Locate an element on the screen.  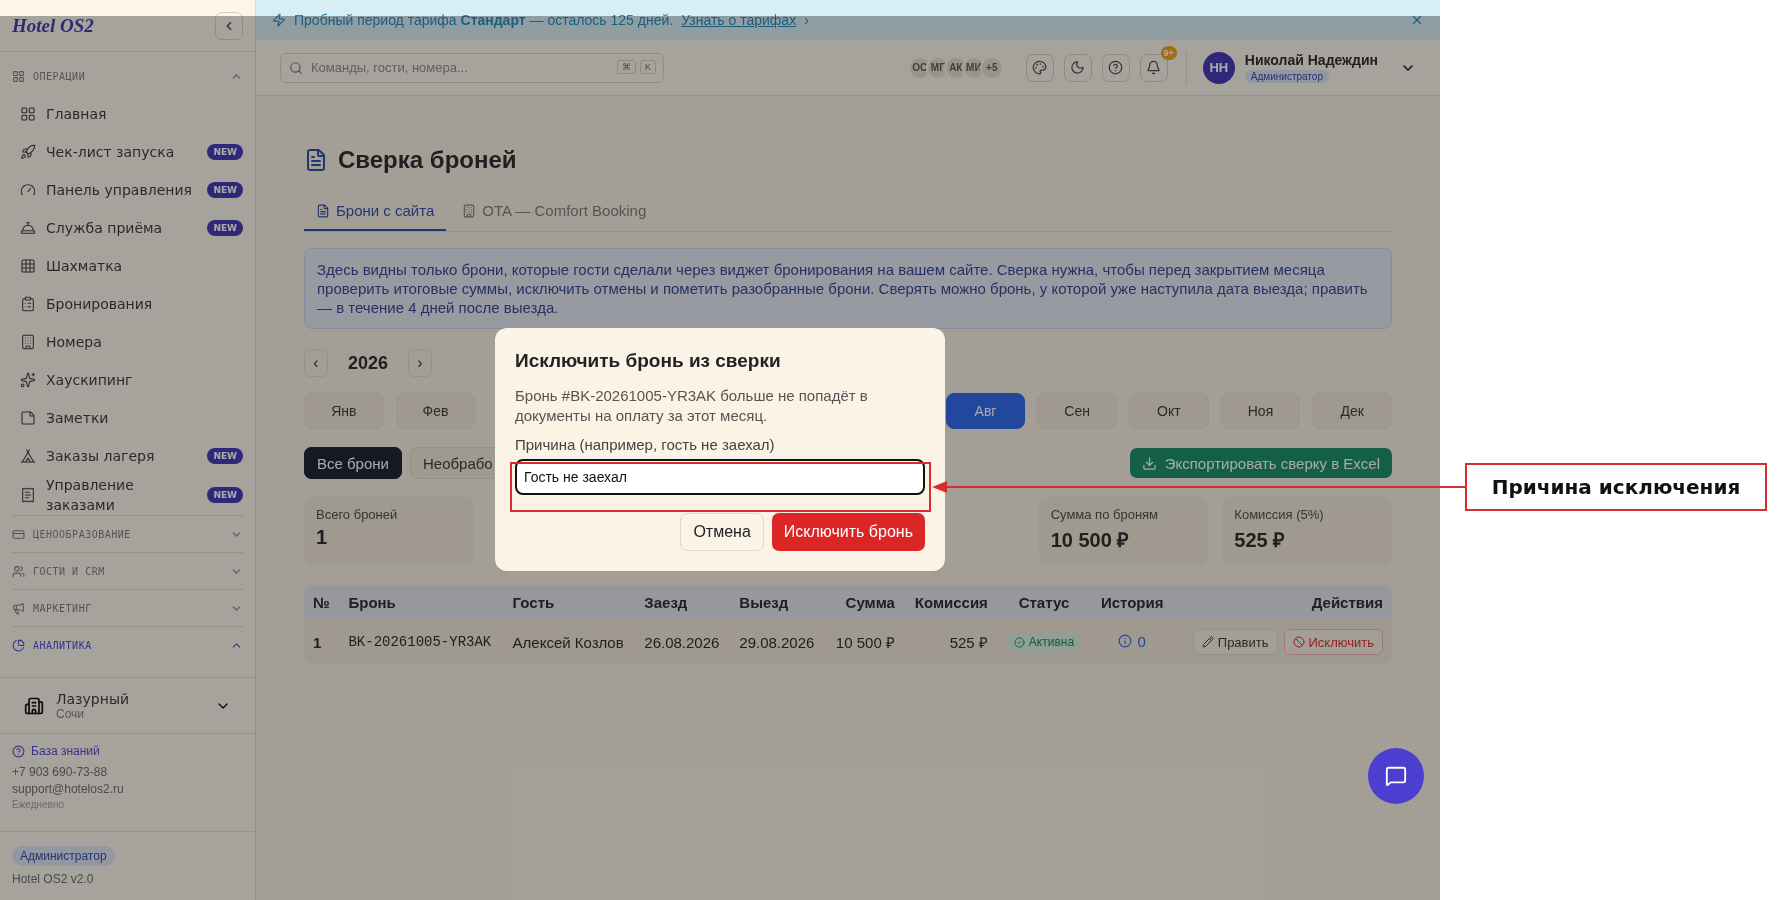
nav-item: Заказы лагеря is located at coordinates (121, 456).